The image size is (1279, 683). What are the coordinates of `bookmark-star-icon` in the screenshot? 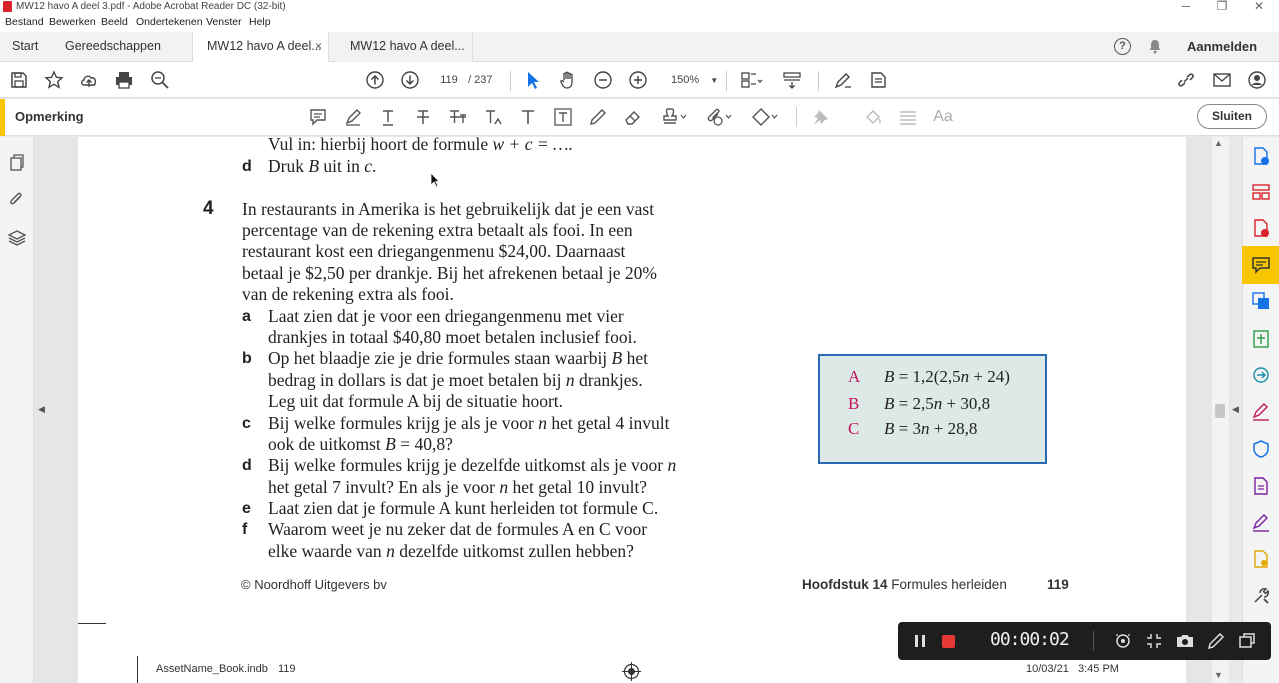 It's located at (54, 80).